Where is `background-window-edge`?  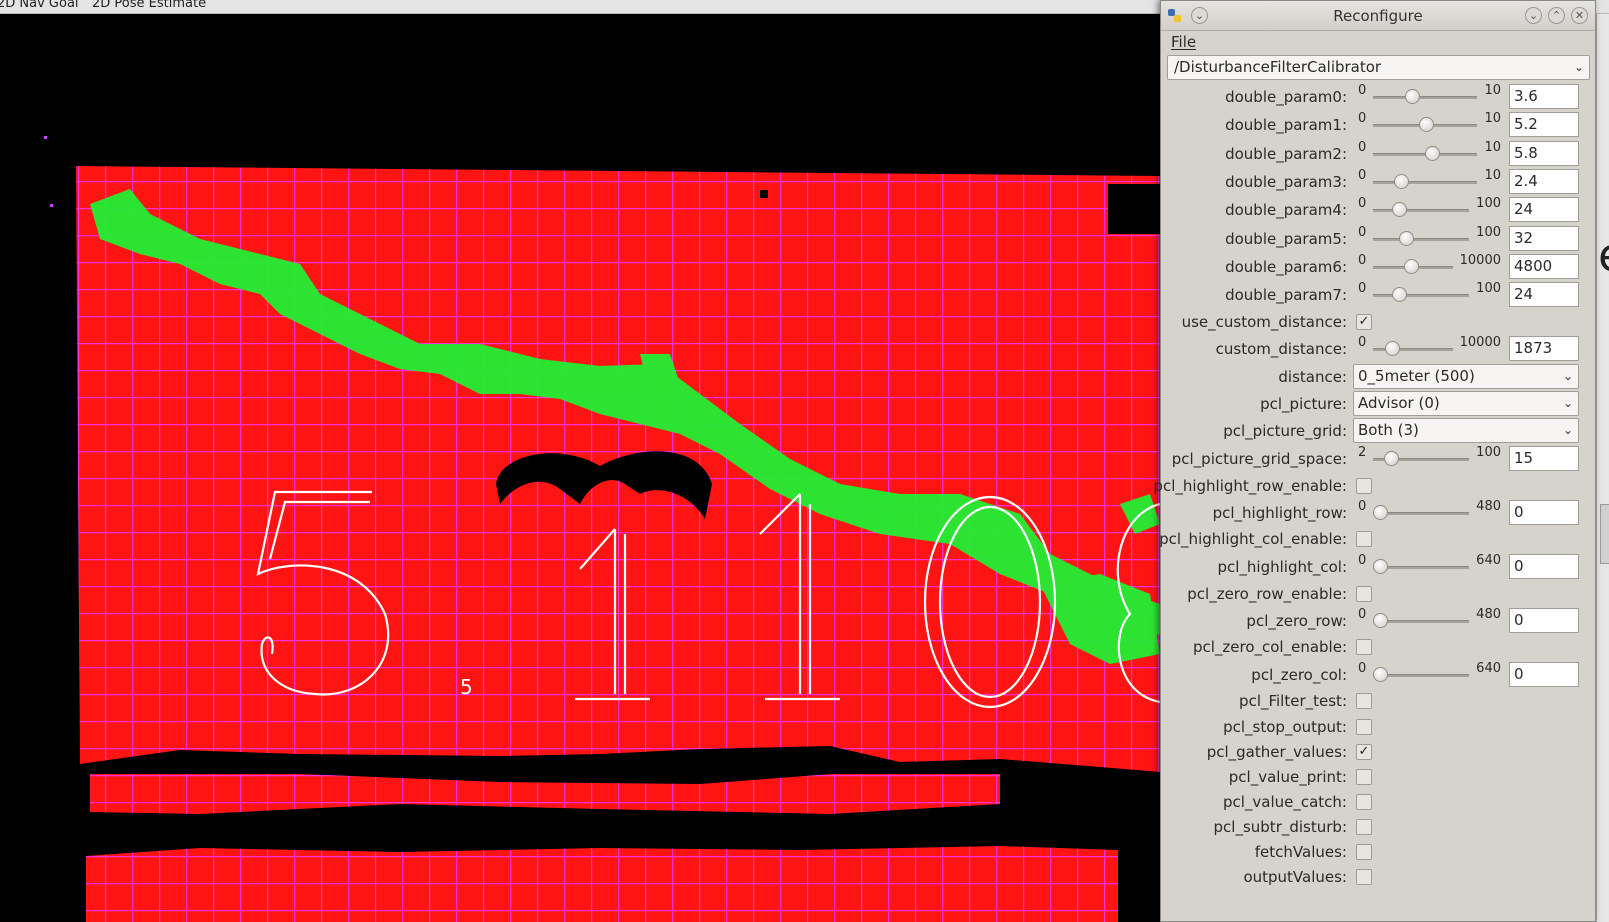
background-window-edge is located at coordinates (1602, 468).